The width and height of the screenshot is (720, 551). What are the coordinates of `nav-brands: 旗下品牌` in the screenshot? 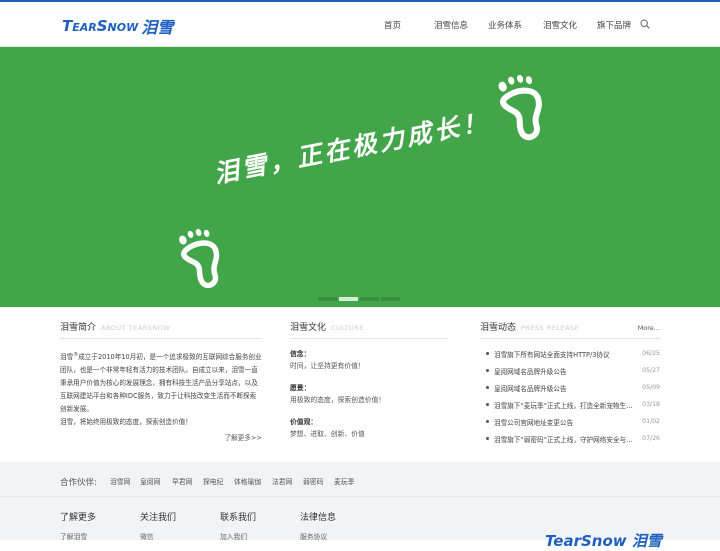 It's located at (614, 25).